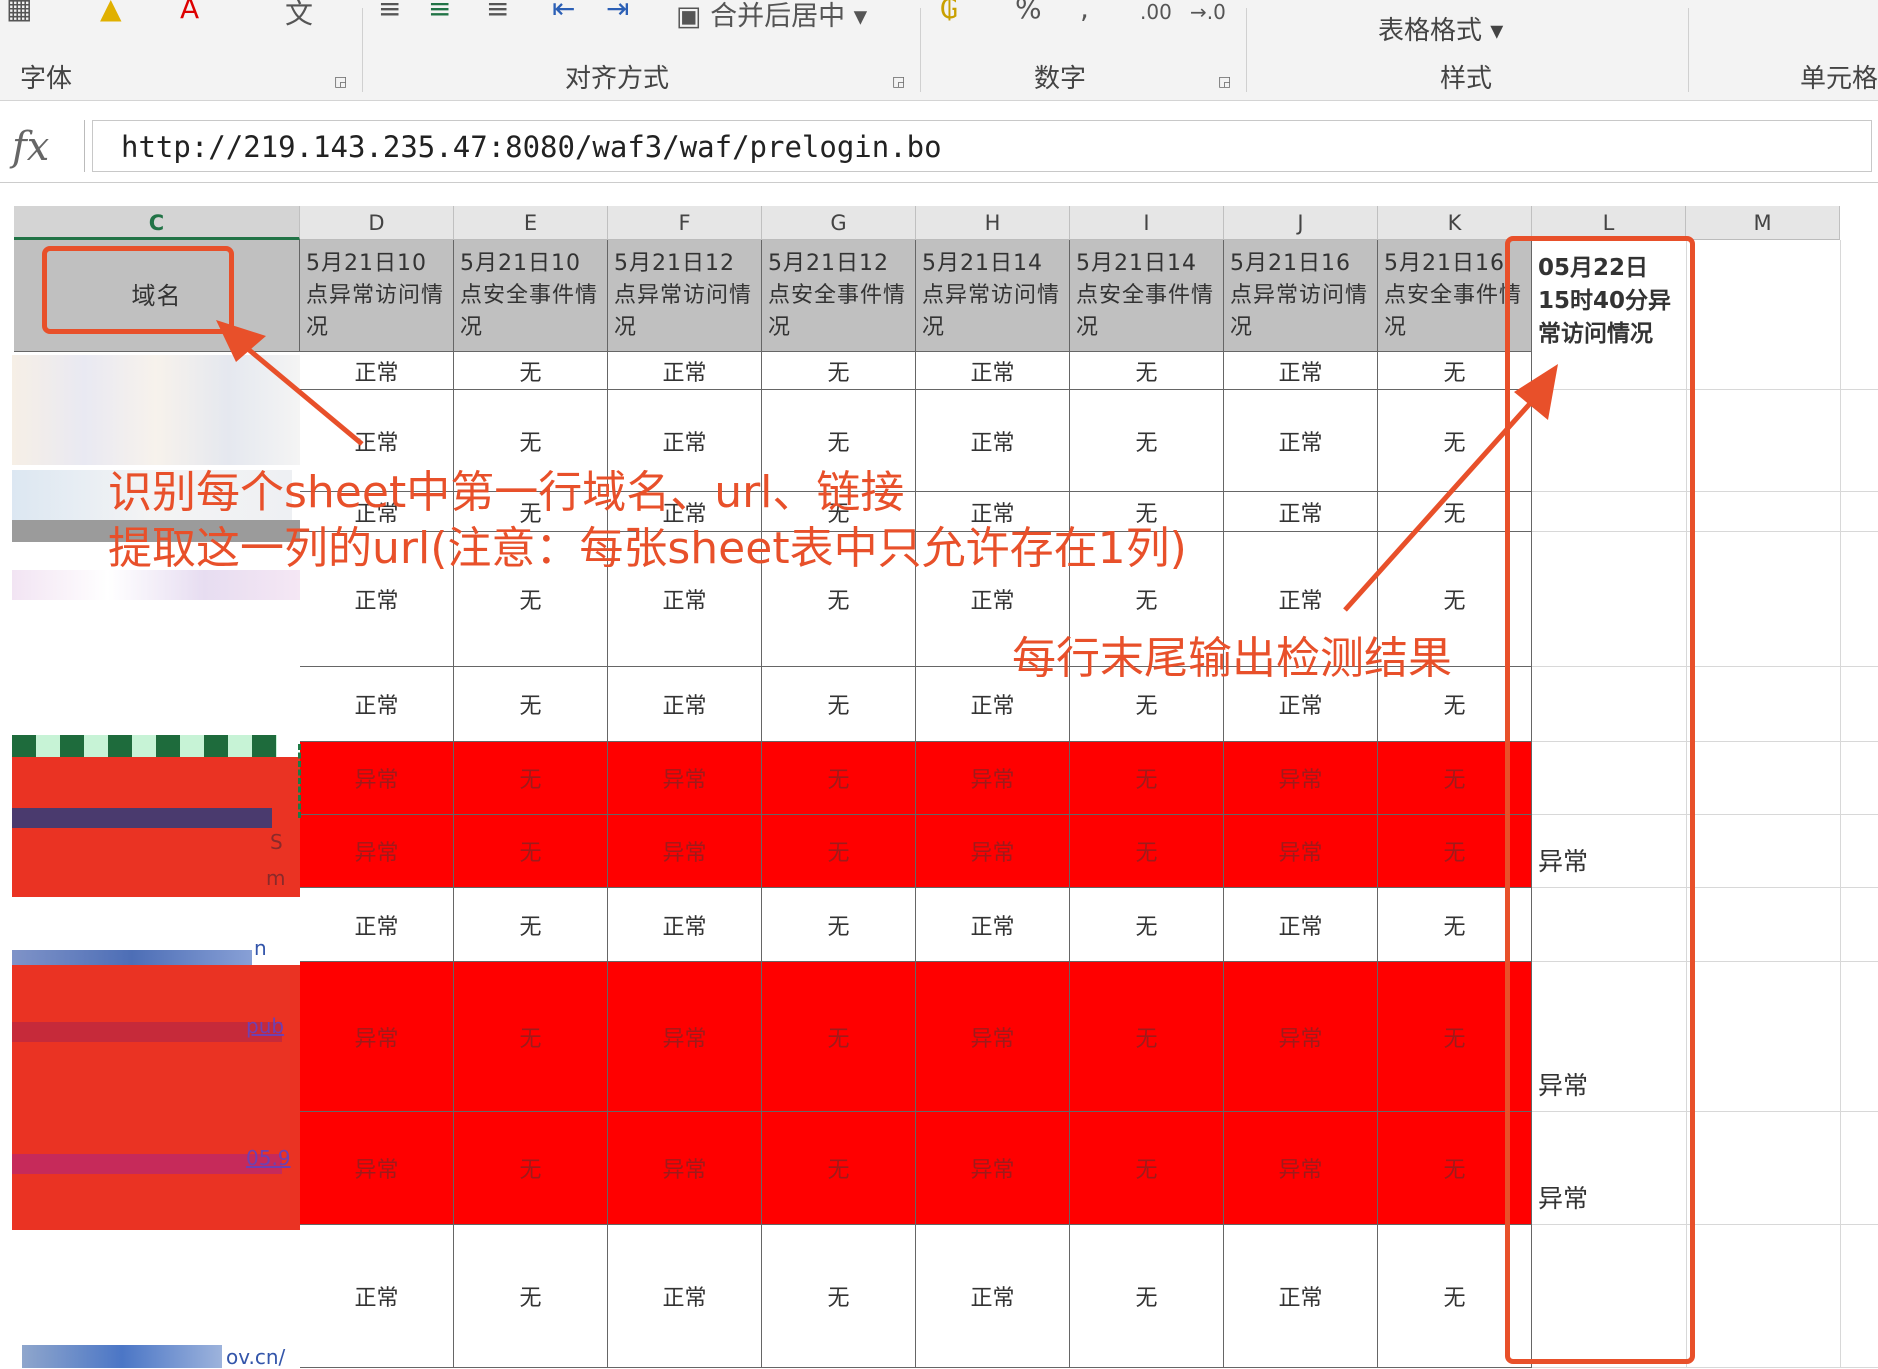  Describe the element at coordinates (1232, 658) in the screenshot. I see `annotation-output: 每行末尾输出检测结果` at that location.